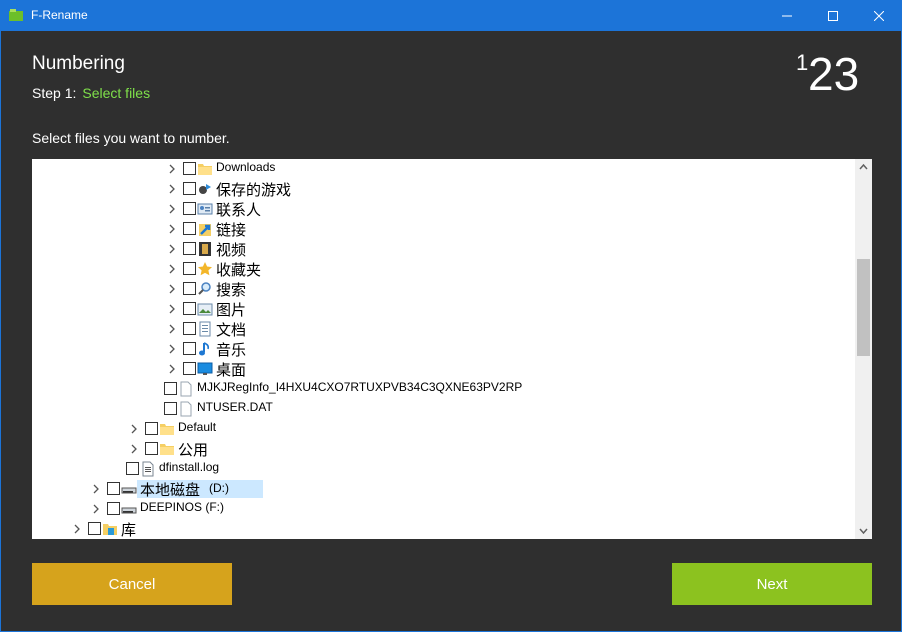  I want to click on logo-digits: 23, so click(833, 71).